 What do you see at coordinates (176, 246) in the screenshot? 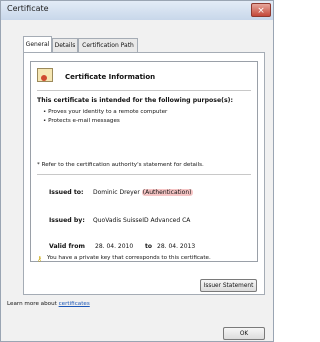
I see `valid-to-value: 28. 04. 2013` at bounding box center [176, 246].